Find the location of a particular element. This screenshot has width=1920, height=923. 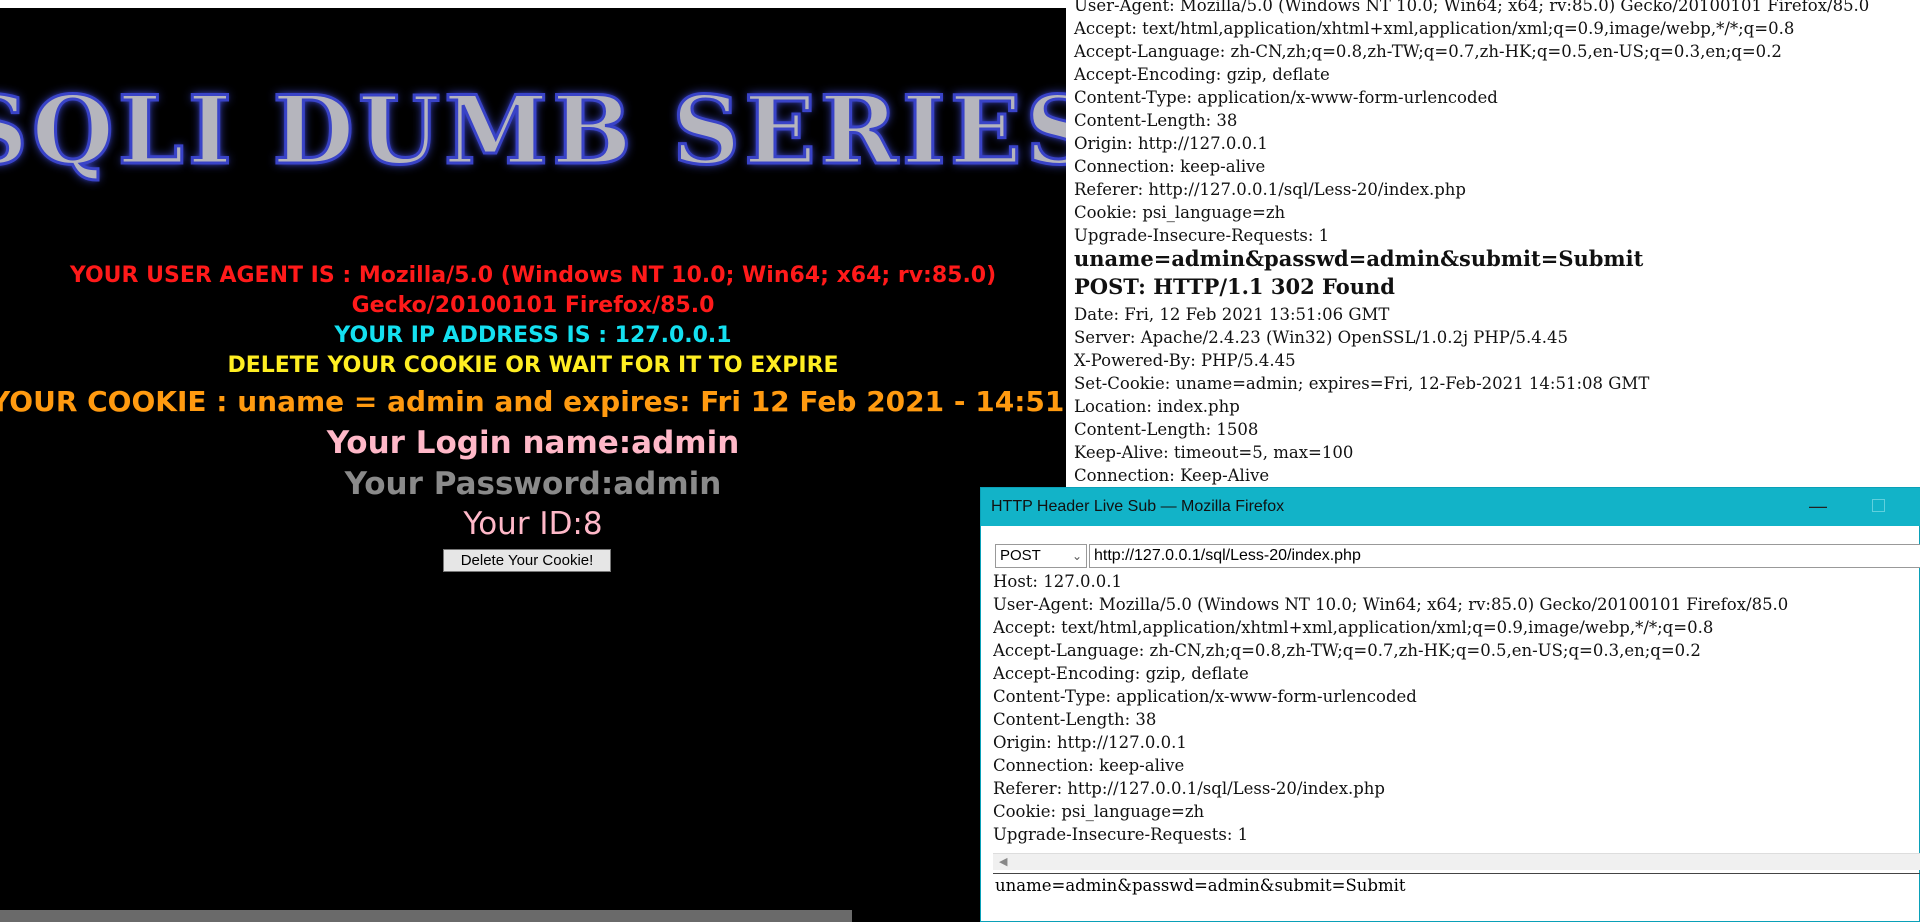

page-horizontal-scrollbar is located at coordinates (426, 916).